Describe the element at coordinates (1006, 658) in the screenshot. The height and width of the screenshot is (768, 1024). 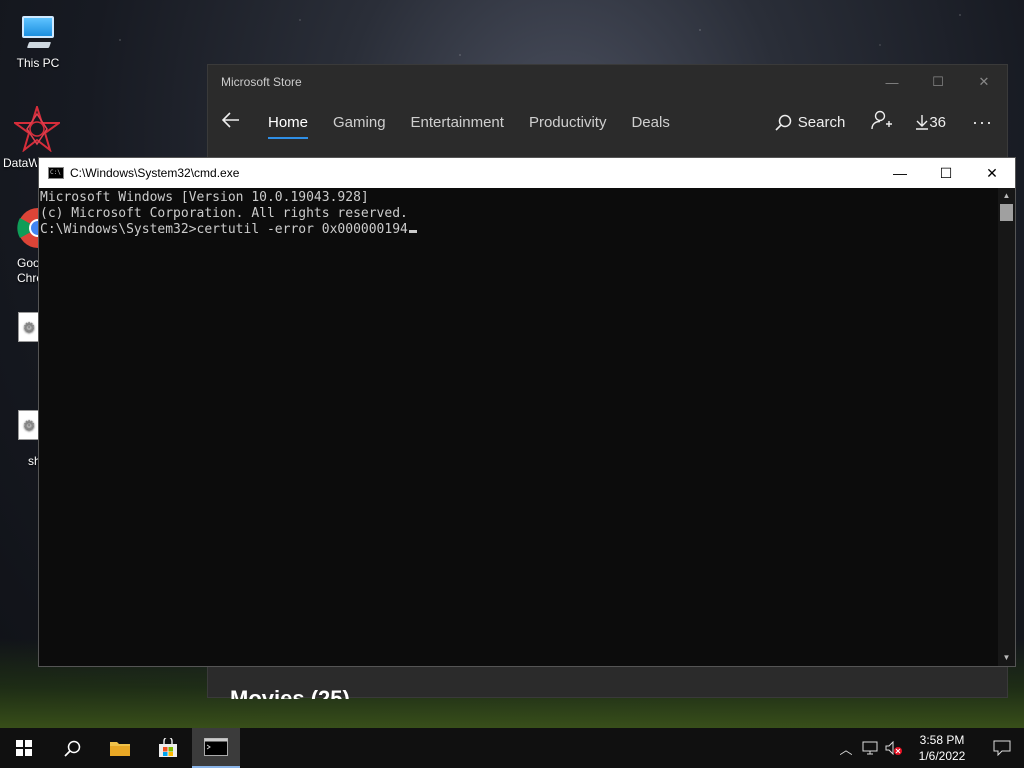
I see `scroll-down-button: ▼` at that location.